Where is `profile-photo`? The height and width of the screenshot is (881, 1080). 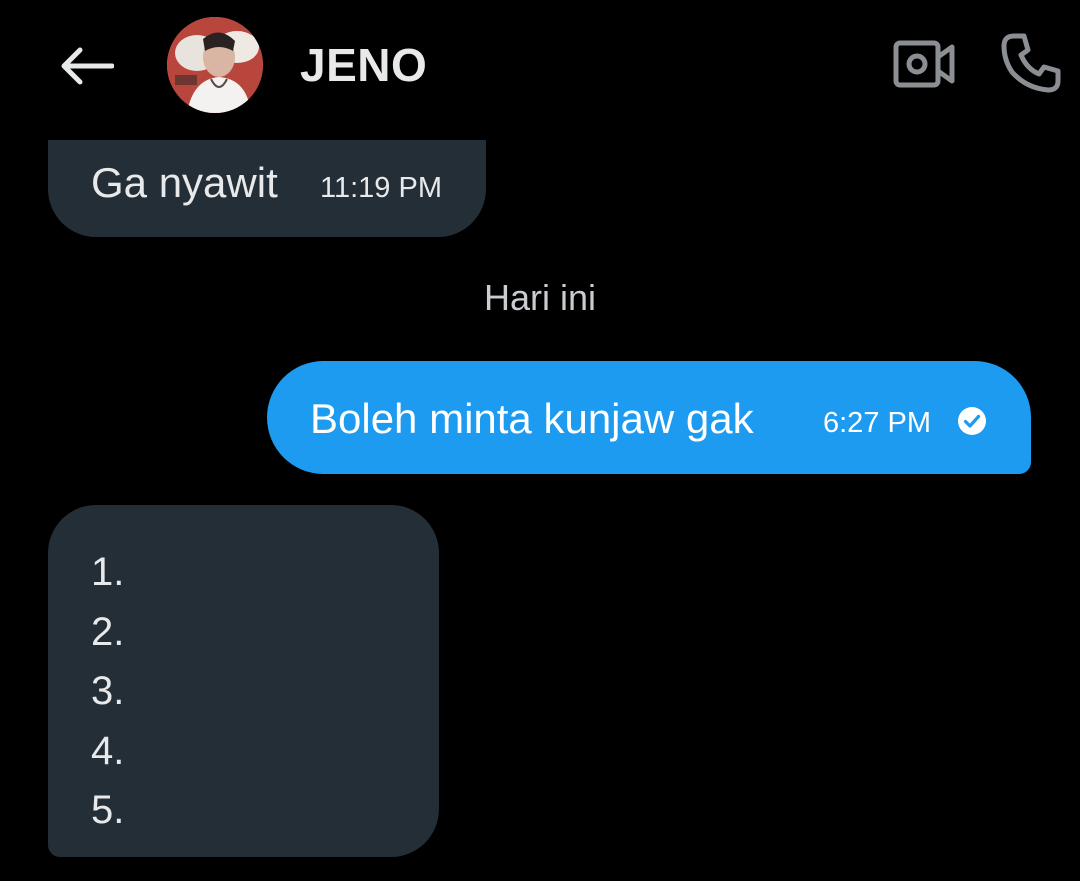 profile-photo is located at coordinates (215, 65).